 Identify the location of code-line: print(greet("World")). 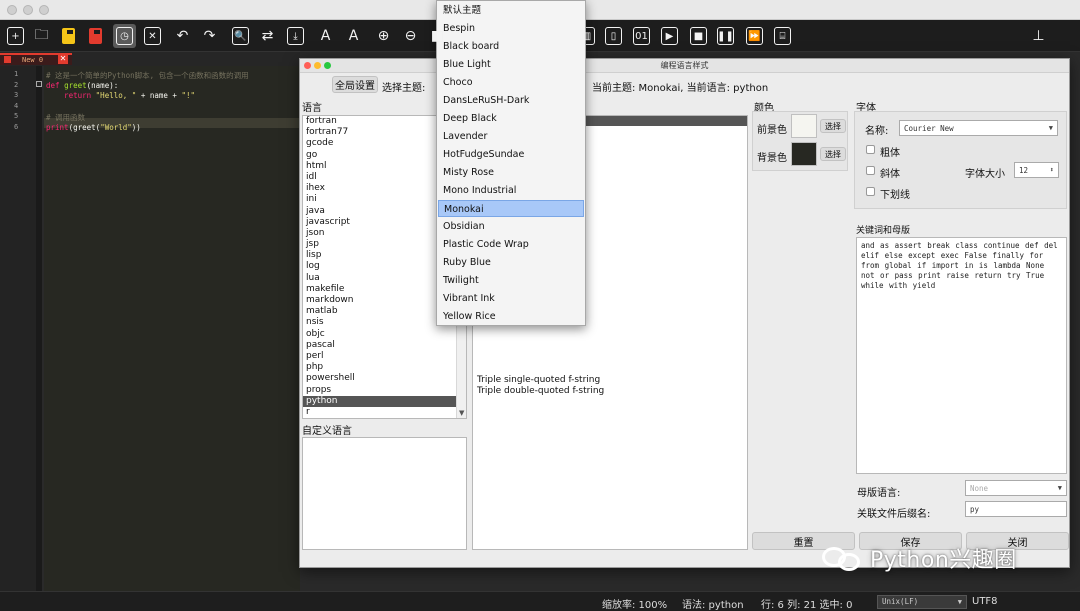
(93, 127).